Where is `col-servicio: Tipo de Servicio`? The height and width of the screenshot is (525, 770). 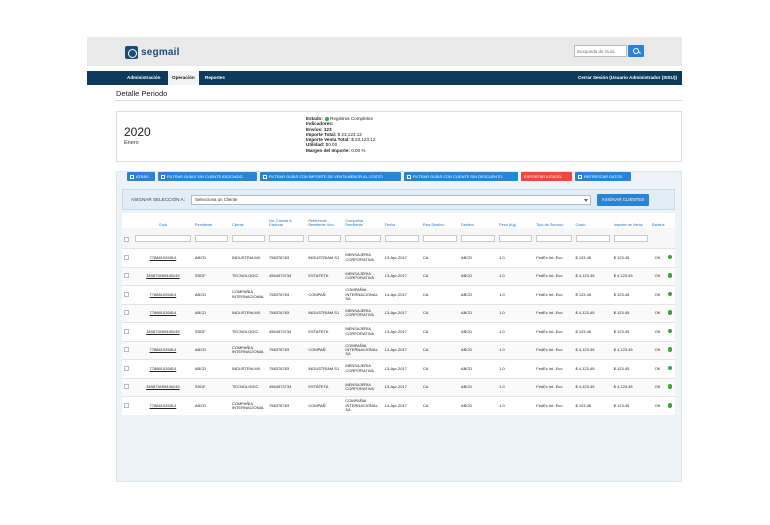
col-servicio: Tipo de Servicio is located at coordinates (554, 220).